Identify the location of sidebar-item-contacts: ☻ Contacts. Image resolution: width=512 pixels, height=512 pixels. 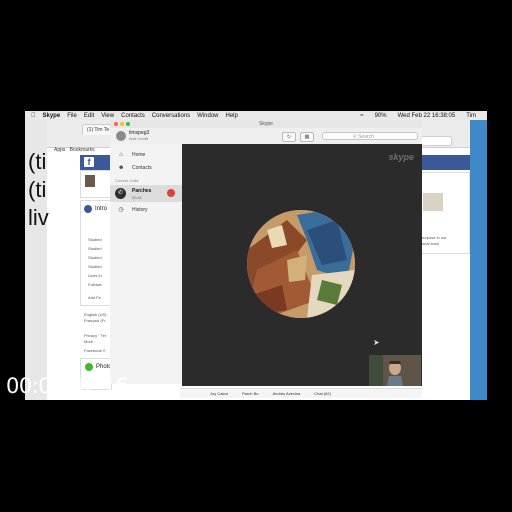
(146, 168).